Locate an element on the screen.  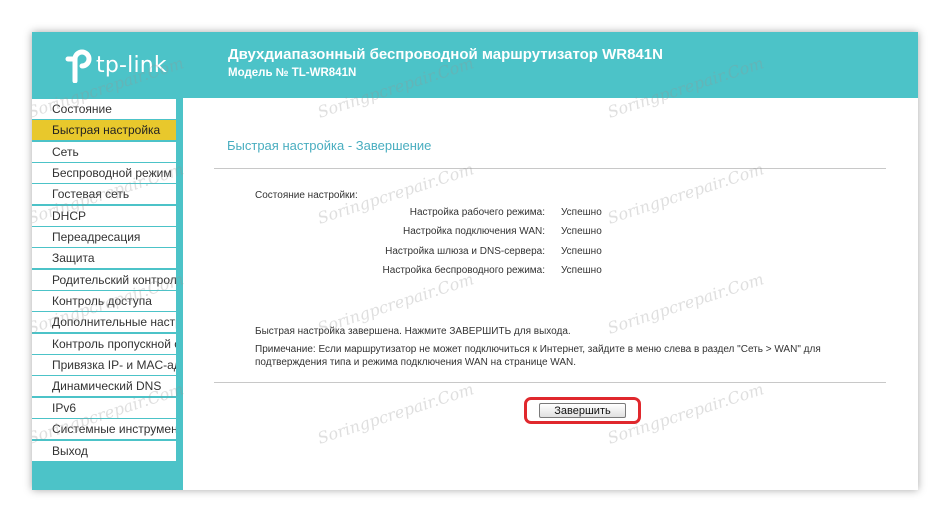
sidebar-item: Системные инструменты is located at coordinates (104, 429).